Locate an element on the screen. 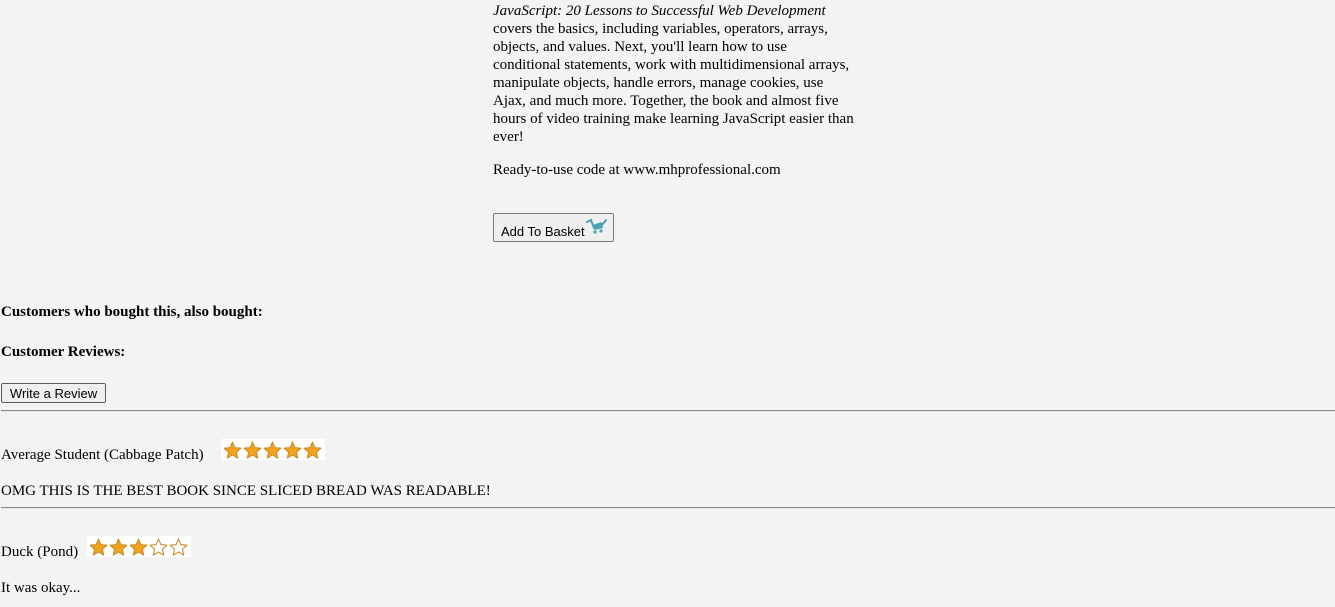 The image size is (1335, 607). shopping-cart-icon is located at coordinates (596, 227).